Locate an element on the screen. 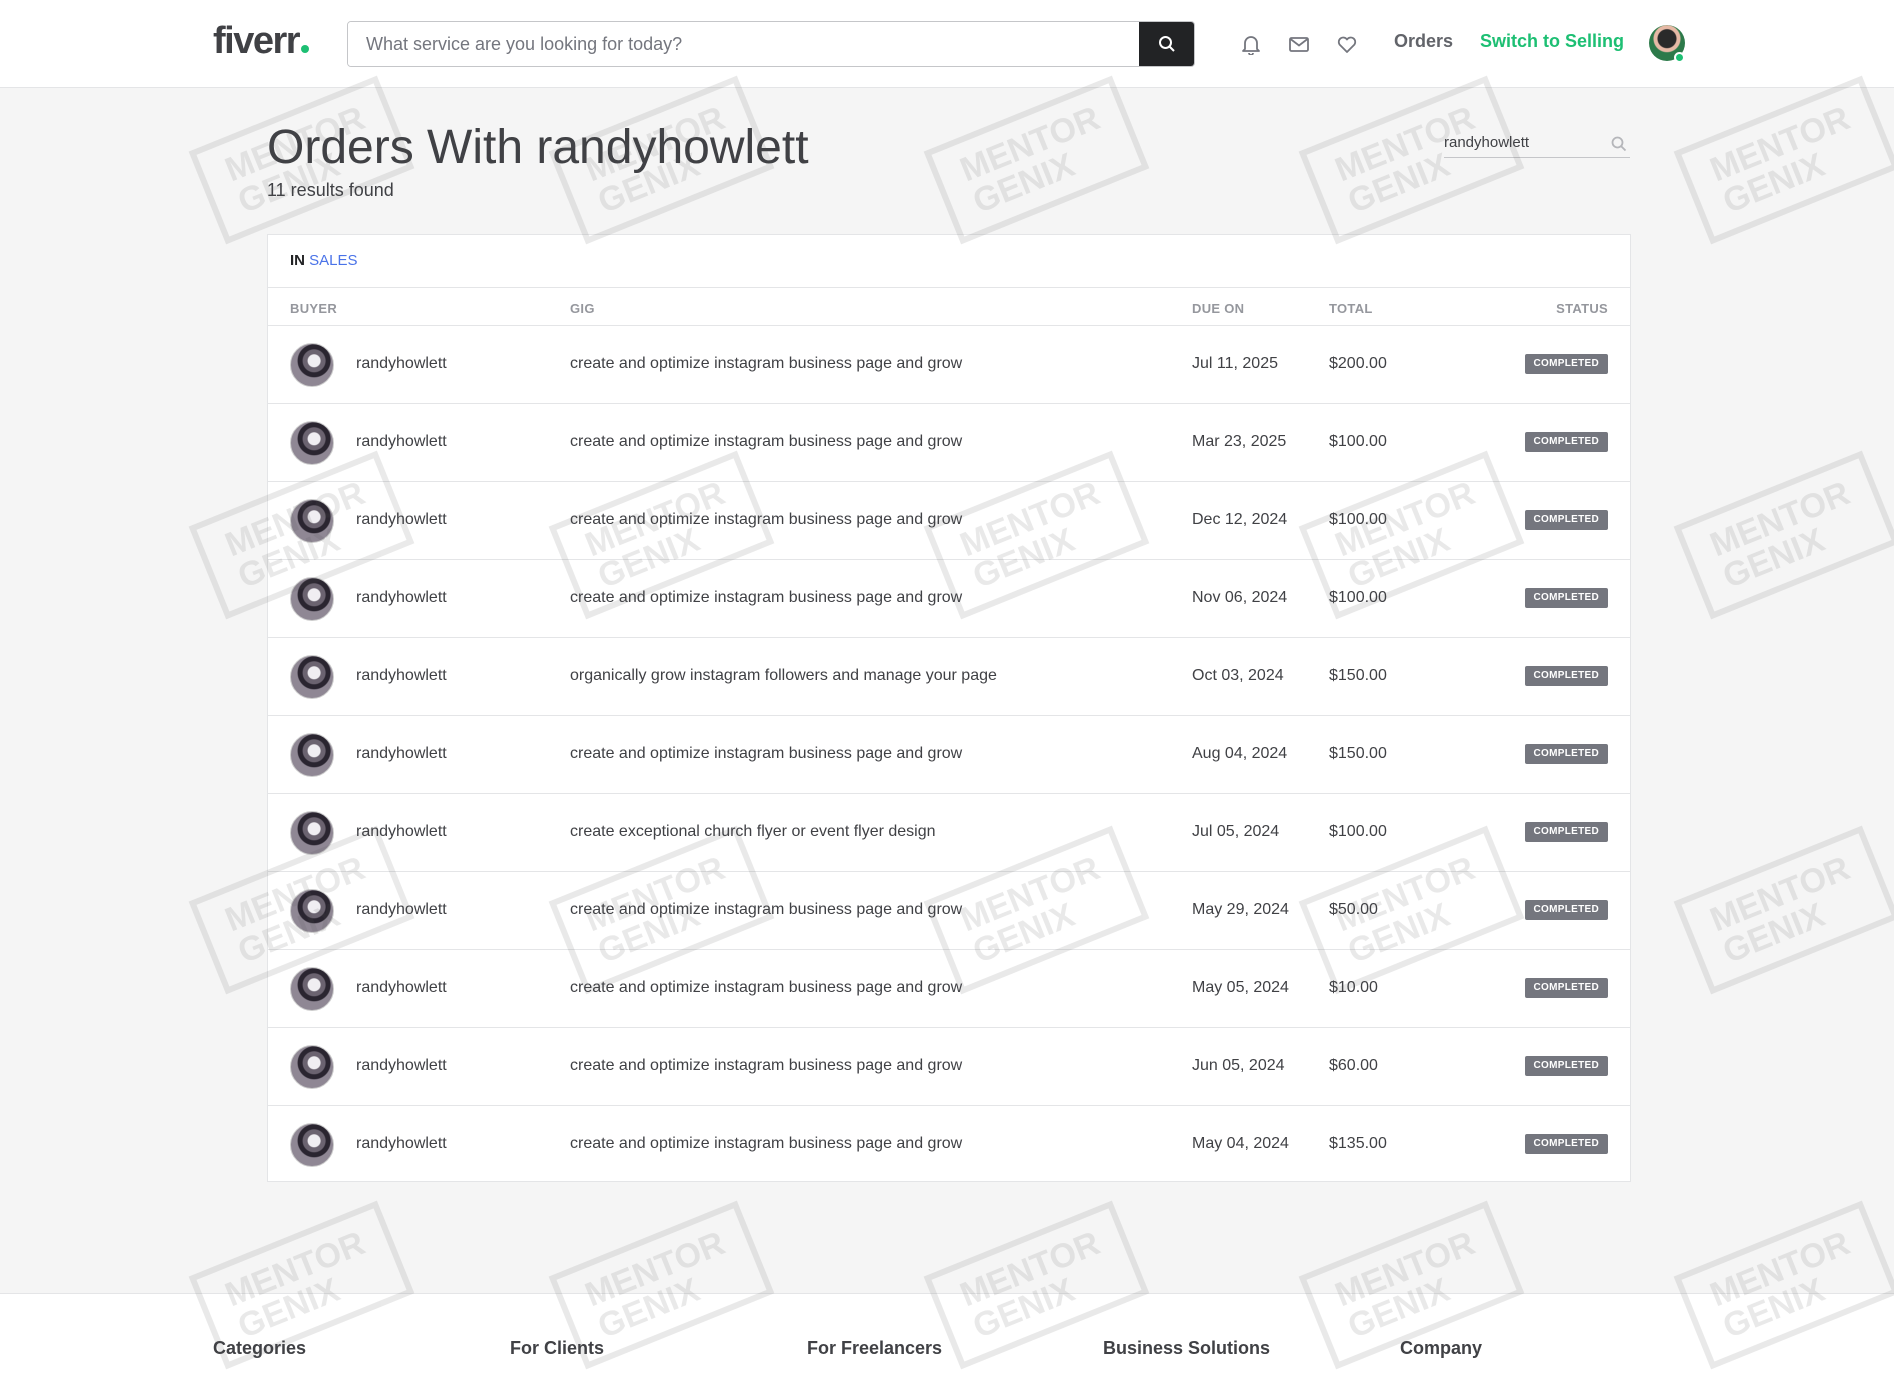  filter-input is located at coordinates (1524, 142).